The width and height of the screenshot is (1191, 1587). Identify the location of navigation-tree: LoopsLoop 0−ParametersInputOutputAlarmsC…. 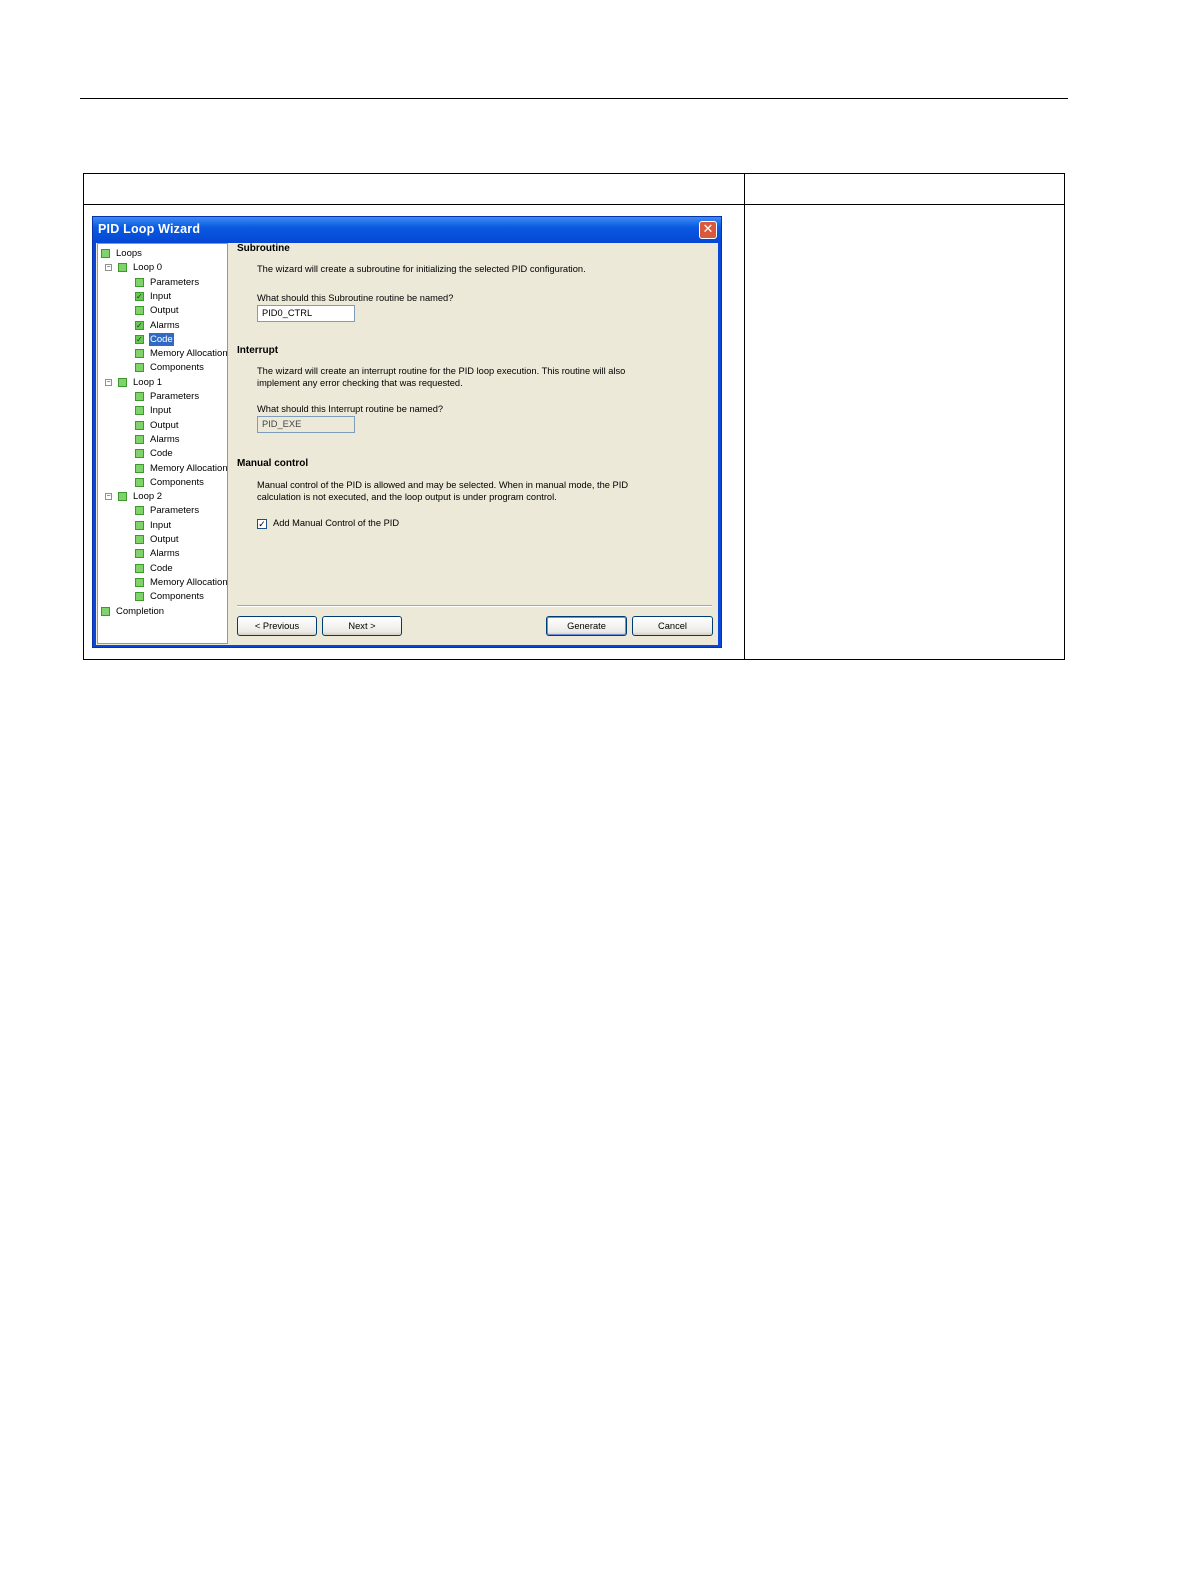
(162, 443).